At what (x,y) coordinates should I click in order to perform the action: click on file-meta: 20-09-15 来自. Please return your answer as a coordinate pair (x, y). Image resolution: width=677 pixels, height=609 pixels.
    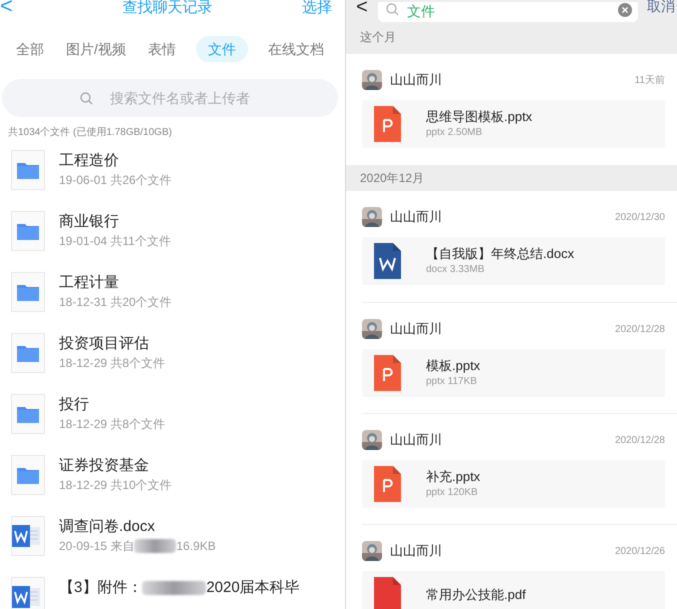
    Looking at the image, I should click on (96, 546).